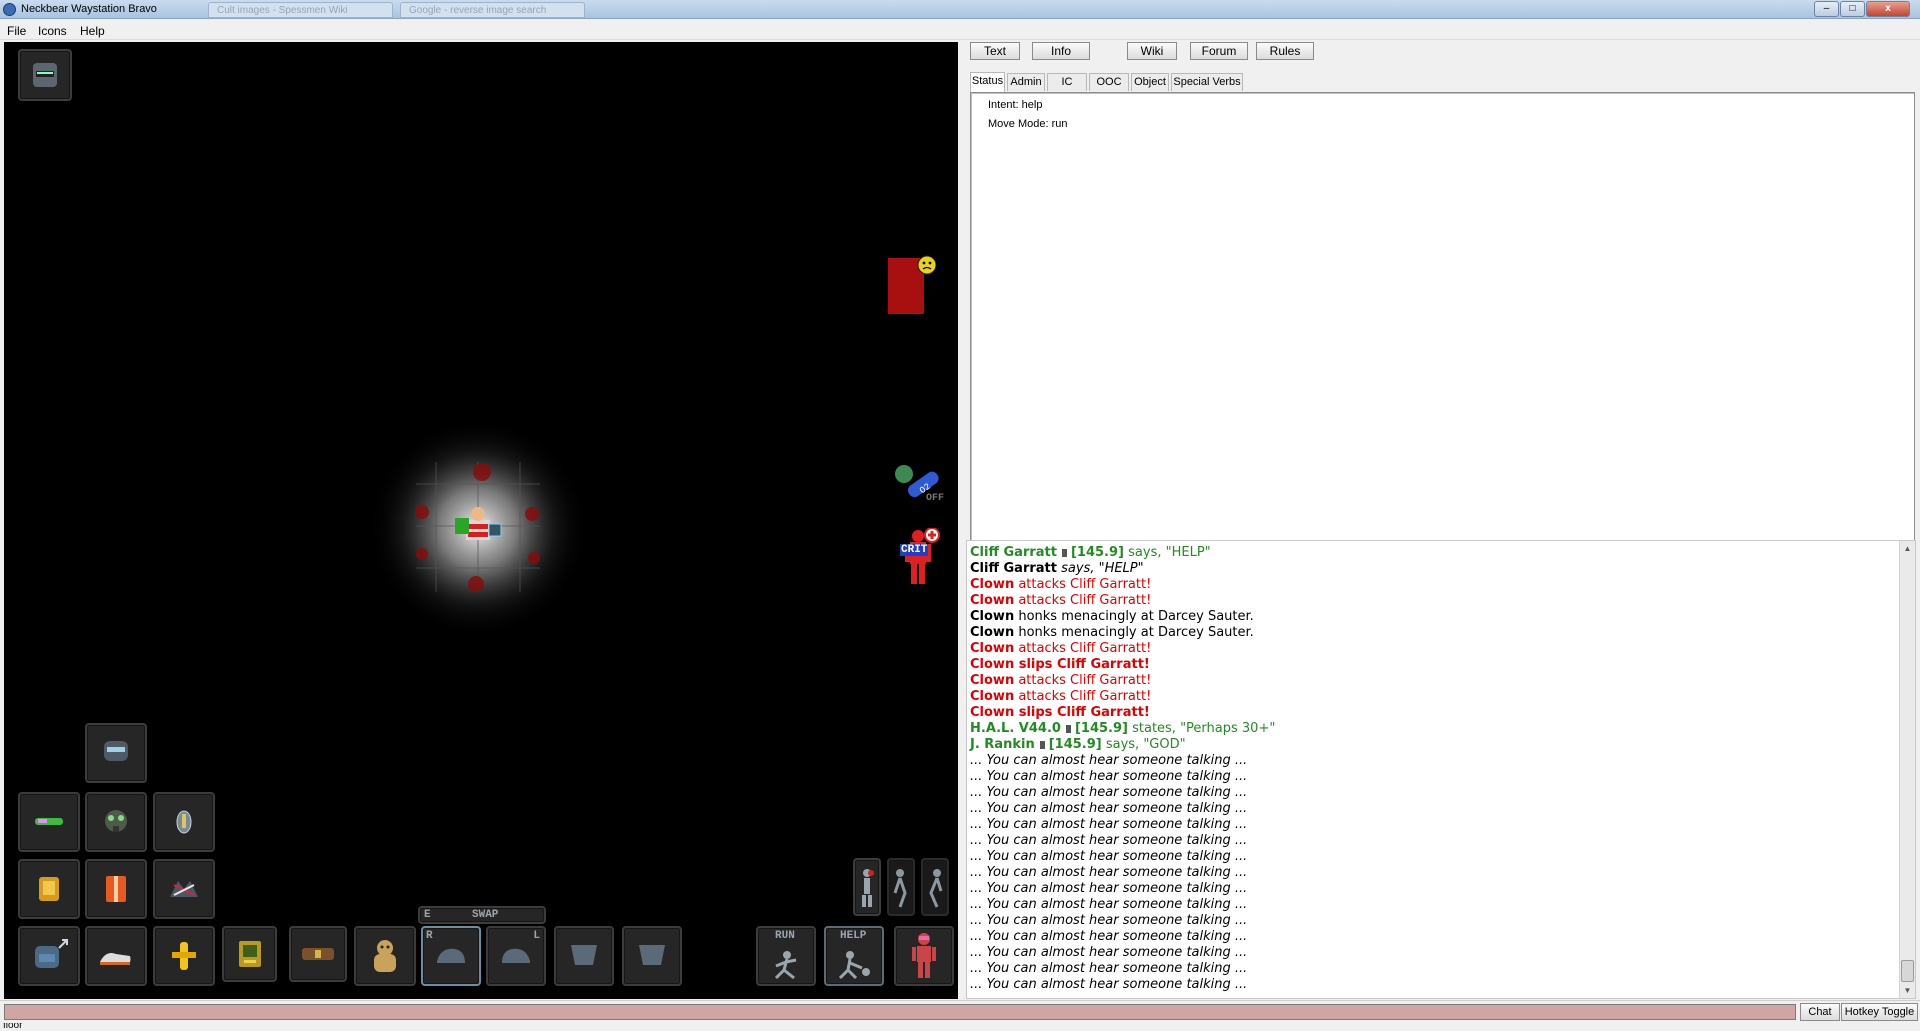 This screenshot has width=1920, height=1031. I want to click on maximize-button: □, so click(1852, 9).